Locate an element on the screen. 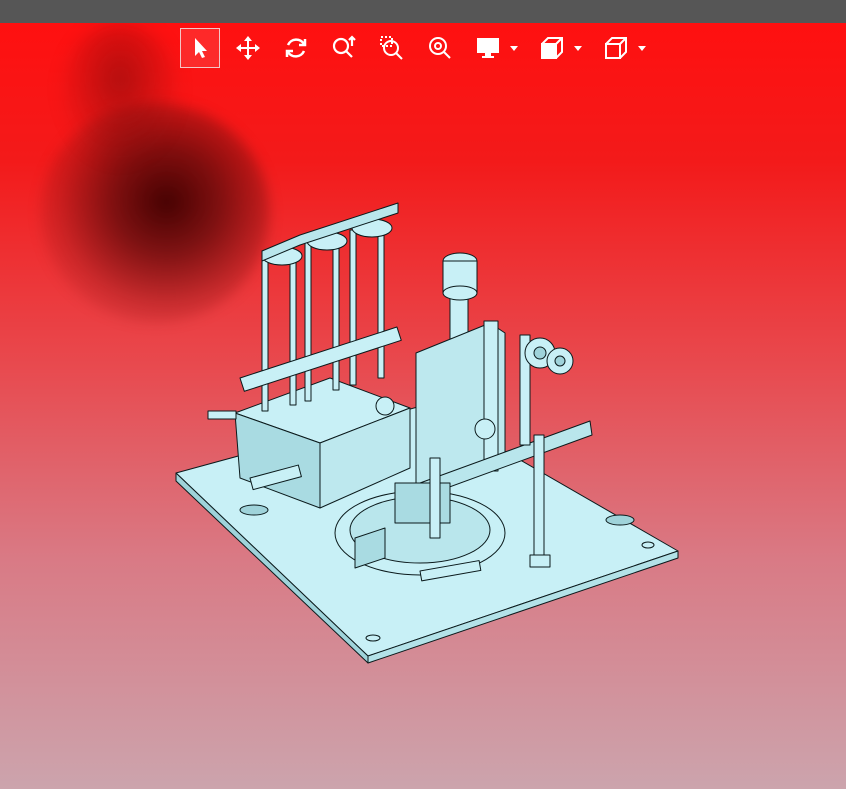 The height and width of the screenshot is (789, 846). section-button is located at coordinates (552, 48).